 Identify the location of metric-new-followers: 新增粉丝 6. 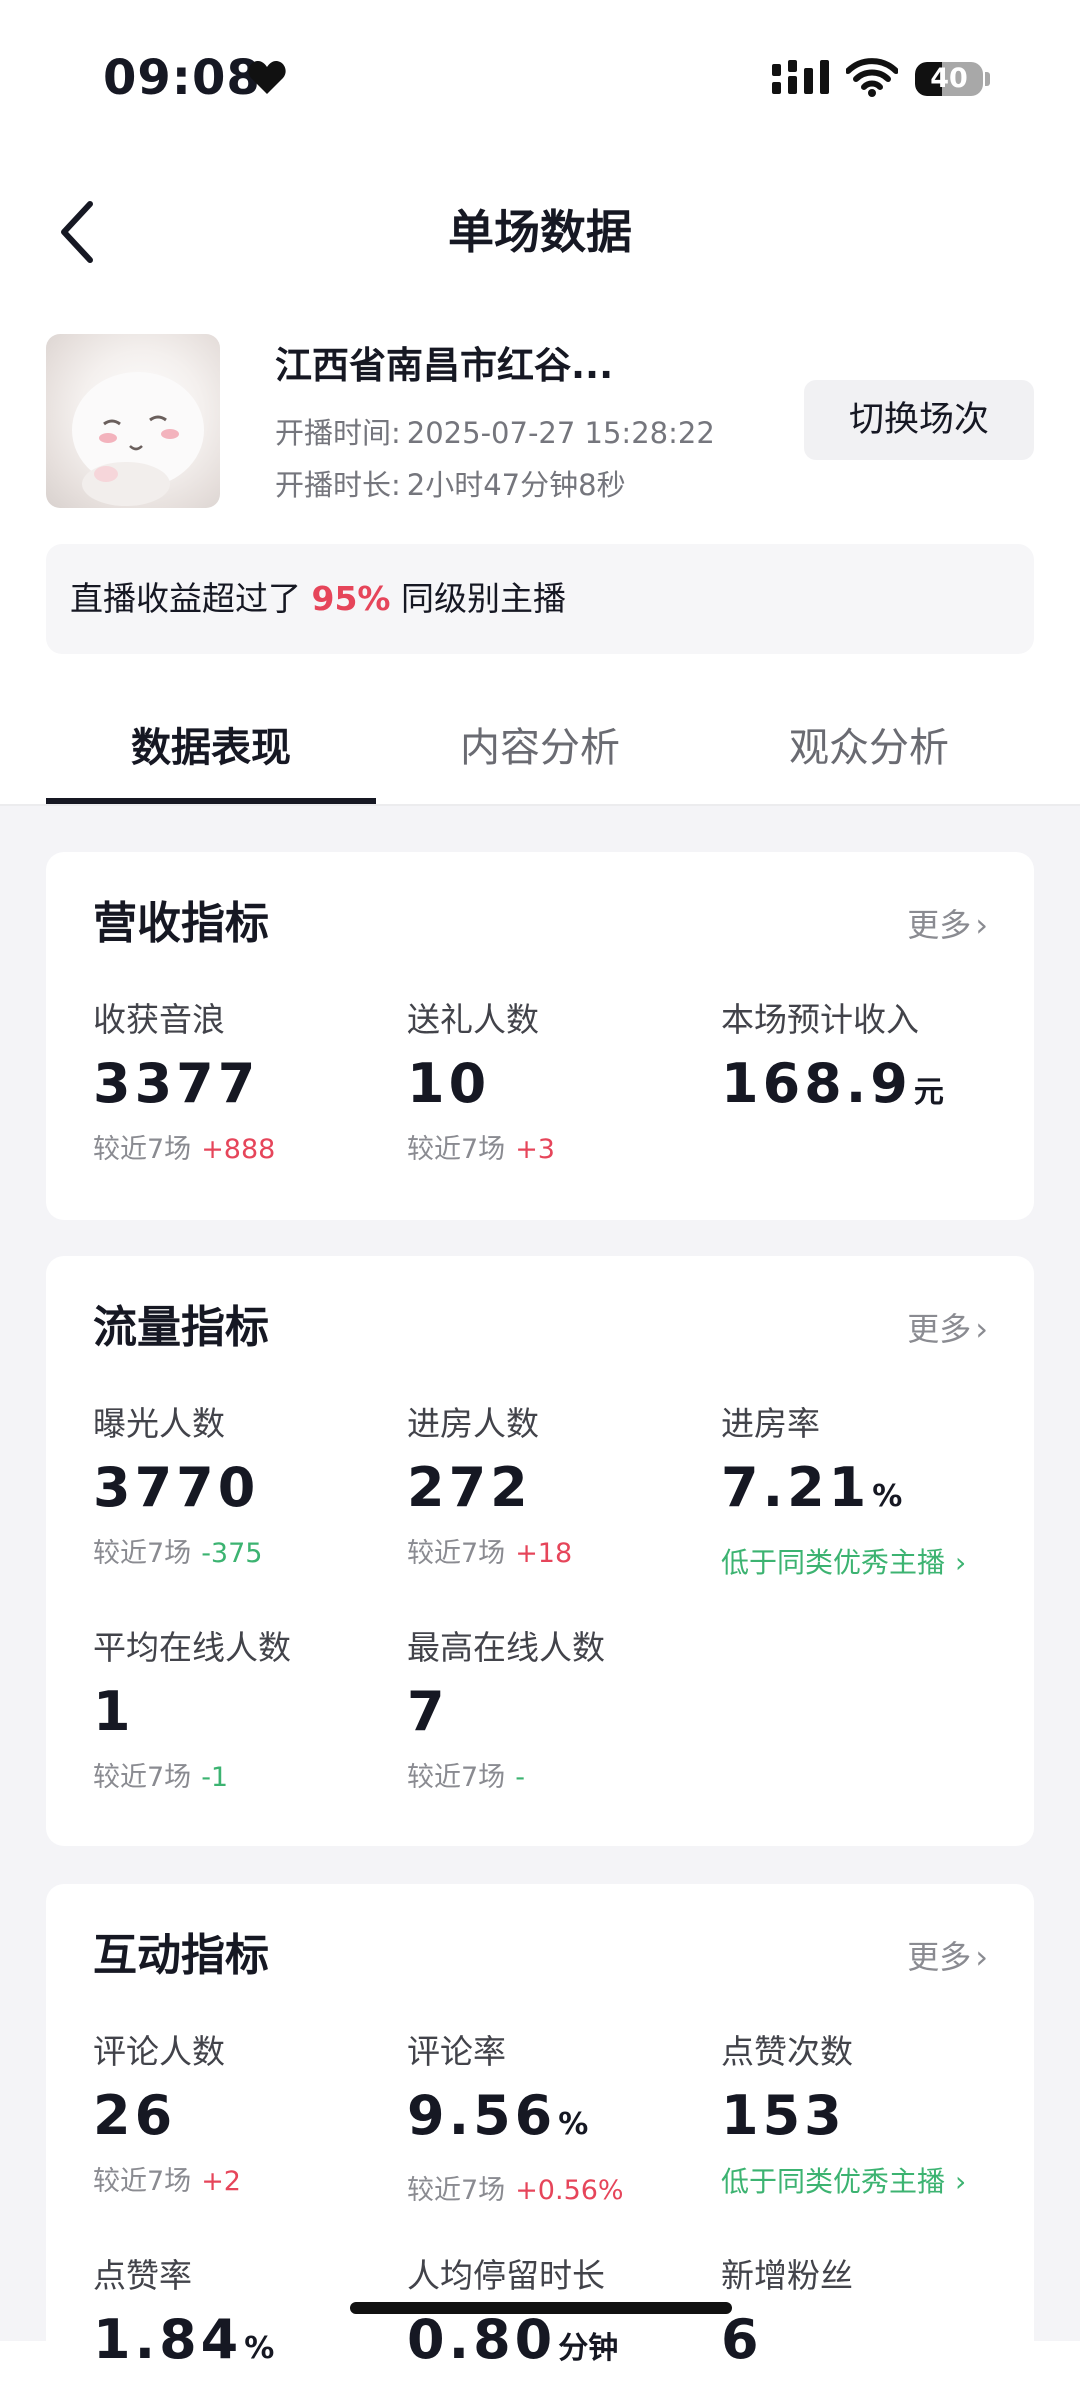
(871, 2315).